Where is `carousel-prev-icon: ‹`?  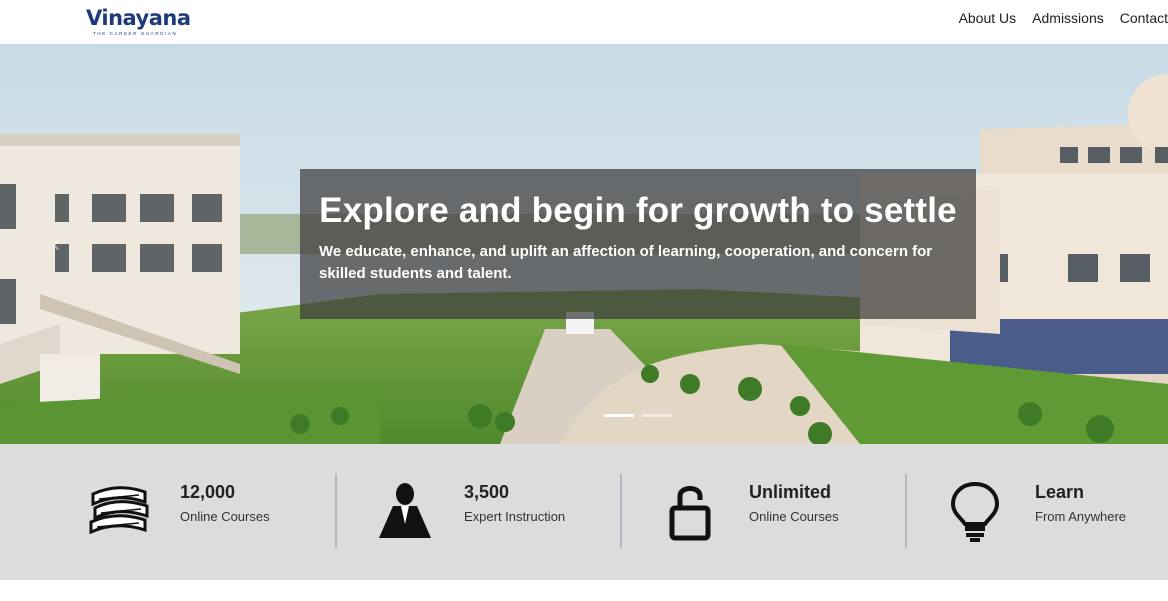
carousel-prev-icon: ‹ is located at coordinates (56, 244).